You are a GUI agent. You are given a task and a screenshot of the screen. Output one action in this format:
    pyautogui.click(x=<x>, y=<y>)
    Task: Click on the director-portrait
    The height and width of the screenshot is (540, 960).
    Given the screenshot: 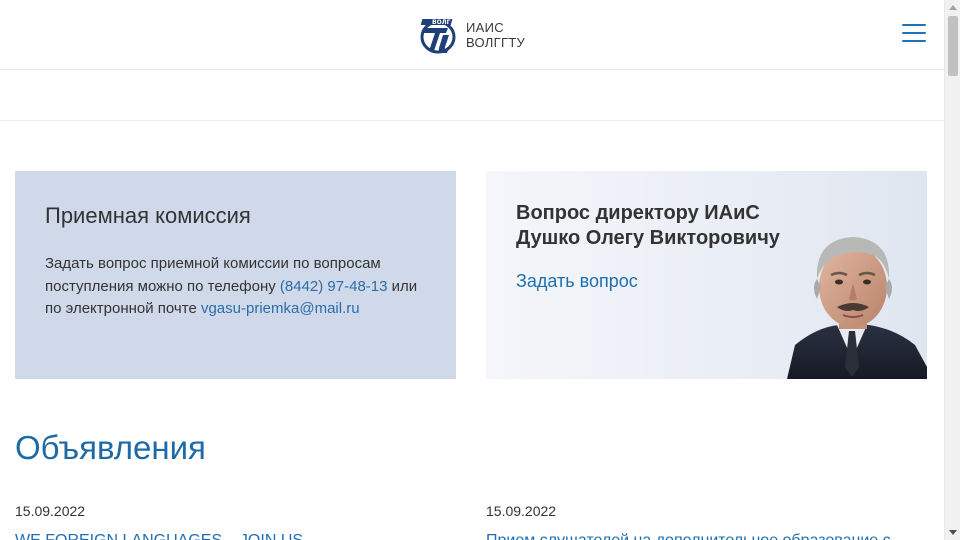 What is the action you would take?
    pyautogui.click(x=857, y=308)
    